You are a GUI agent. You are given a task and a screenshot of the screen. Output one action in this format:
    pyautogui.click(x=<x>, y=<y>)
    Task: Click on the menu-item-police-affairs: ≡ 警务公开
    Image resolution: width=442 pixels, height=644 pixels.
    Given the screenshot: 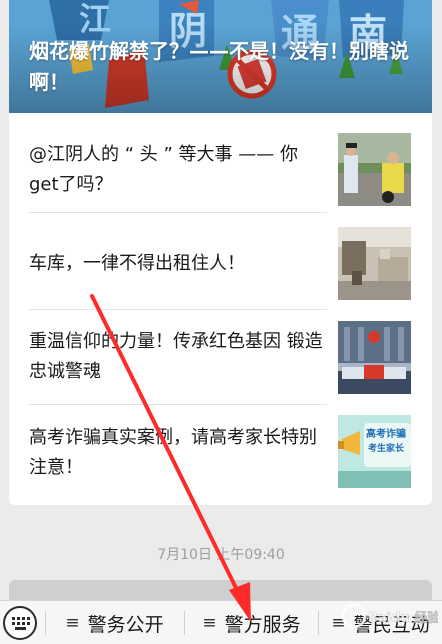 What is the action you would take?
    pyautogui.click(x=114, y=622)
    